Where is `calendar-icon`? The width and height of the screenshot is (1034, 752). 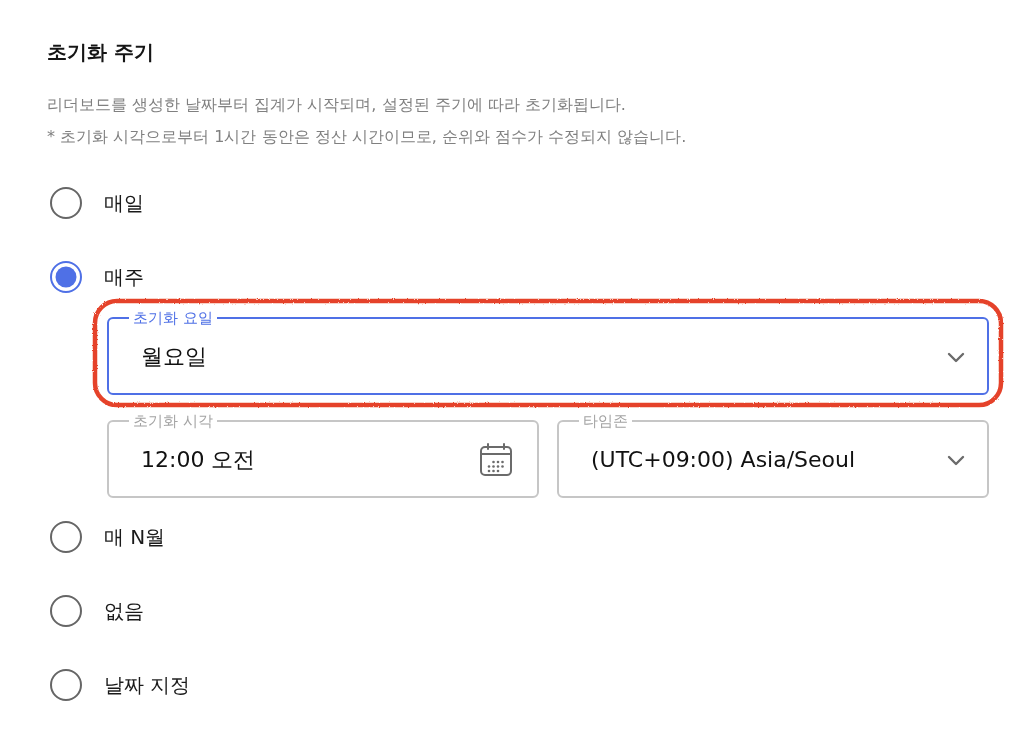
calendar-icon is located at coordinates (496, 460).